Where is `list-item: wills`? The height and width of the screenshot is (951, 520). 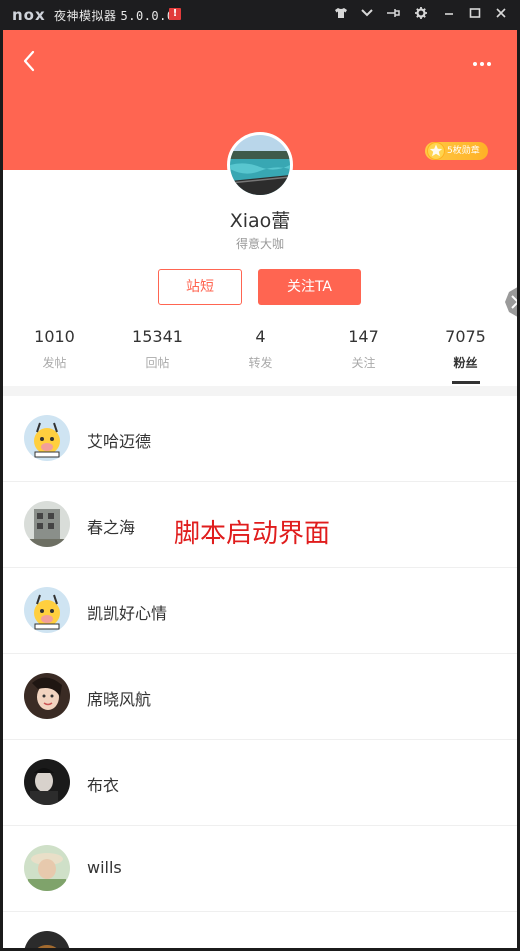
list-item: wills is located at coordinates (260, 869).